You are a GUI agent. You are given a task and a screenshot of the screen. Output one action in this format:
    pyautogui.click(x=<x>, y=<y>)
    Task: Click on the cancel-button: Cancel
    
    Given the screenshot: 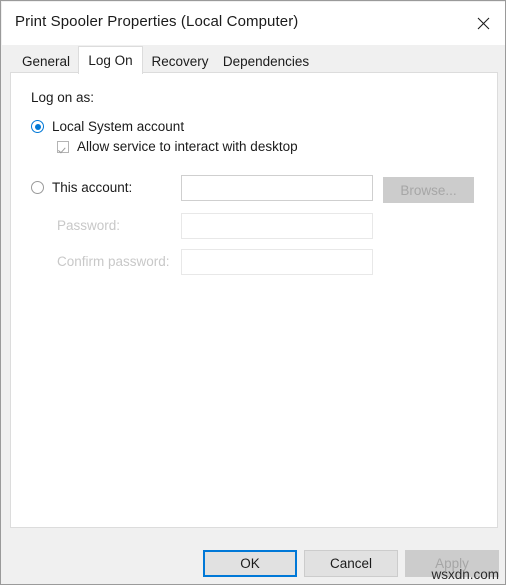 What is the action you would take?
    pyautogui.click(x=351, y=563)
    